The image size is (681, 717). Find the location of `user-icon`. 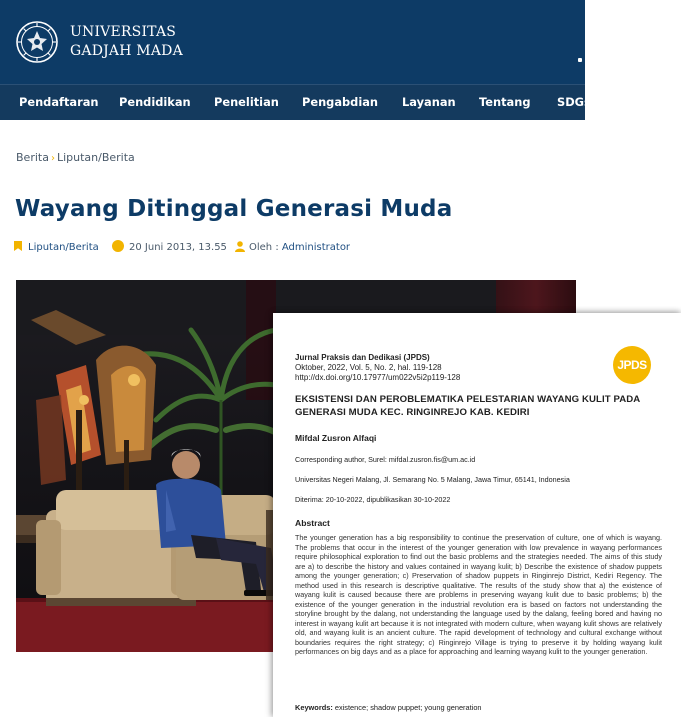

user-icon is located at coordinates (240, 246).